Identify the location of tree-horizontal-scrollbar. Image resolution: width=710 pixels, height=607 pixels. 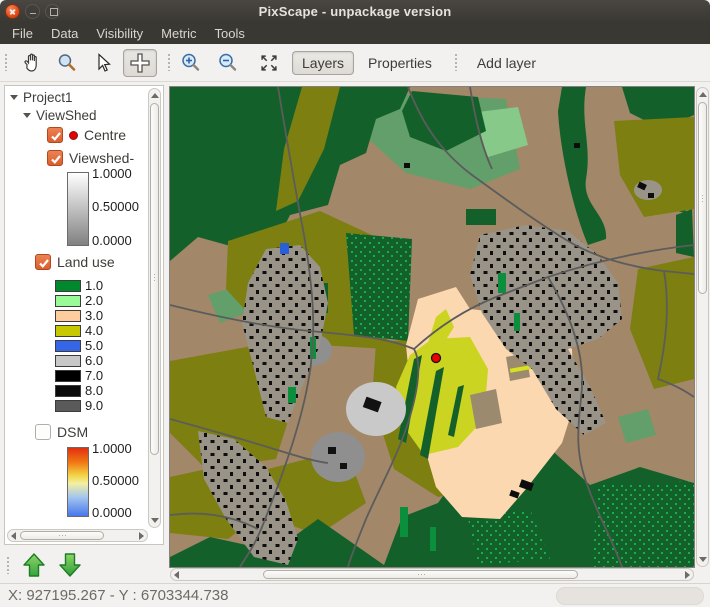
(77, 535).